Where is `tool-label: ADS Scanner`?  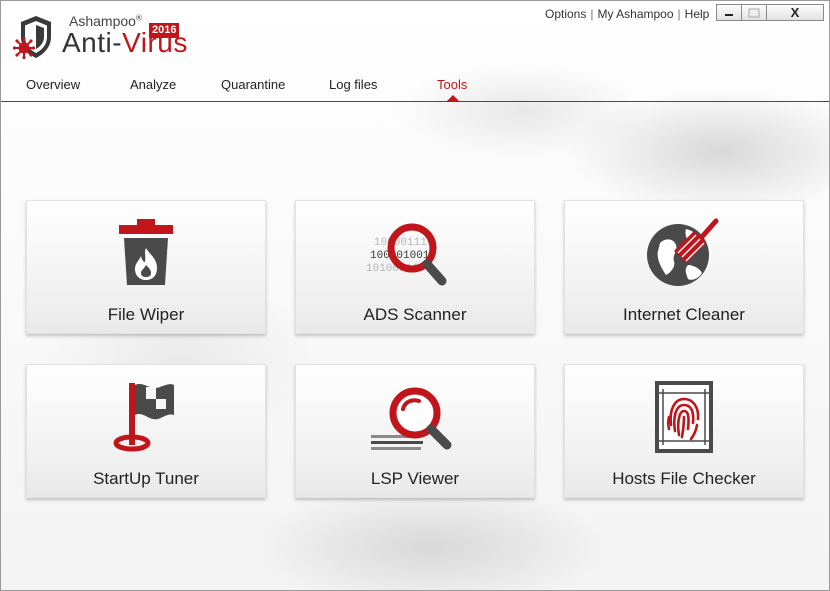
tool-label: ADS Scanner is located at coordinates (415, 314).